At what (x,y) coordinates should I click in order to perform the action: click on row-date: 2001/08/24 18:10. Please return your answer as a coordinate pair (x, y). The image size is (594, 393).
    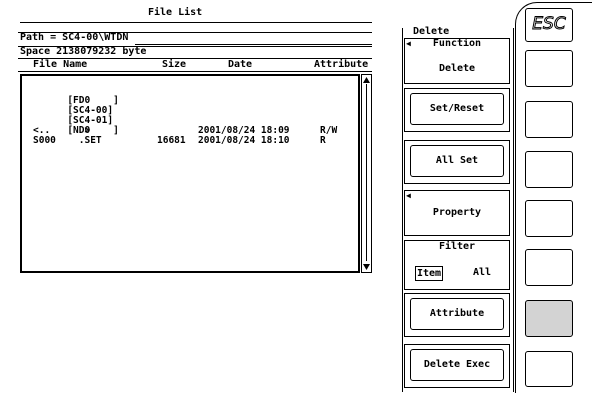
    Looking at the image, I should click on (244, 140).